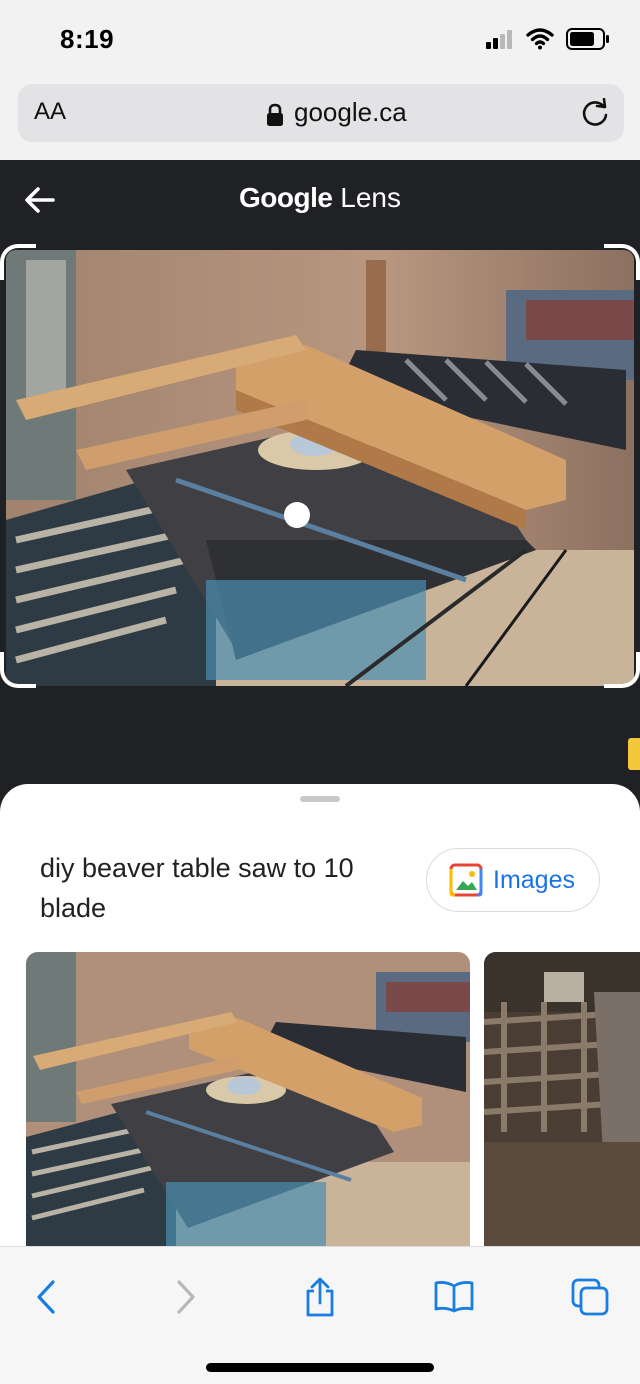 Image resolution: width=640 pixels, height=1384 pixels. I want to click on status-icons, so click(548, 39).